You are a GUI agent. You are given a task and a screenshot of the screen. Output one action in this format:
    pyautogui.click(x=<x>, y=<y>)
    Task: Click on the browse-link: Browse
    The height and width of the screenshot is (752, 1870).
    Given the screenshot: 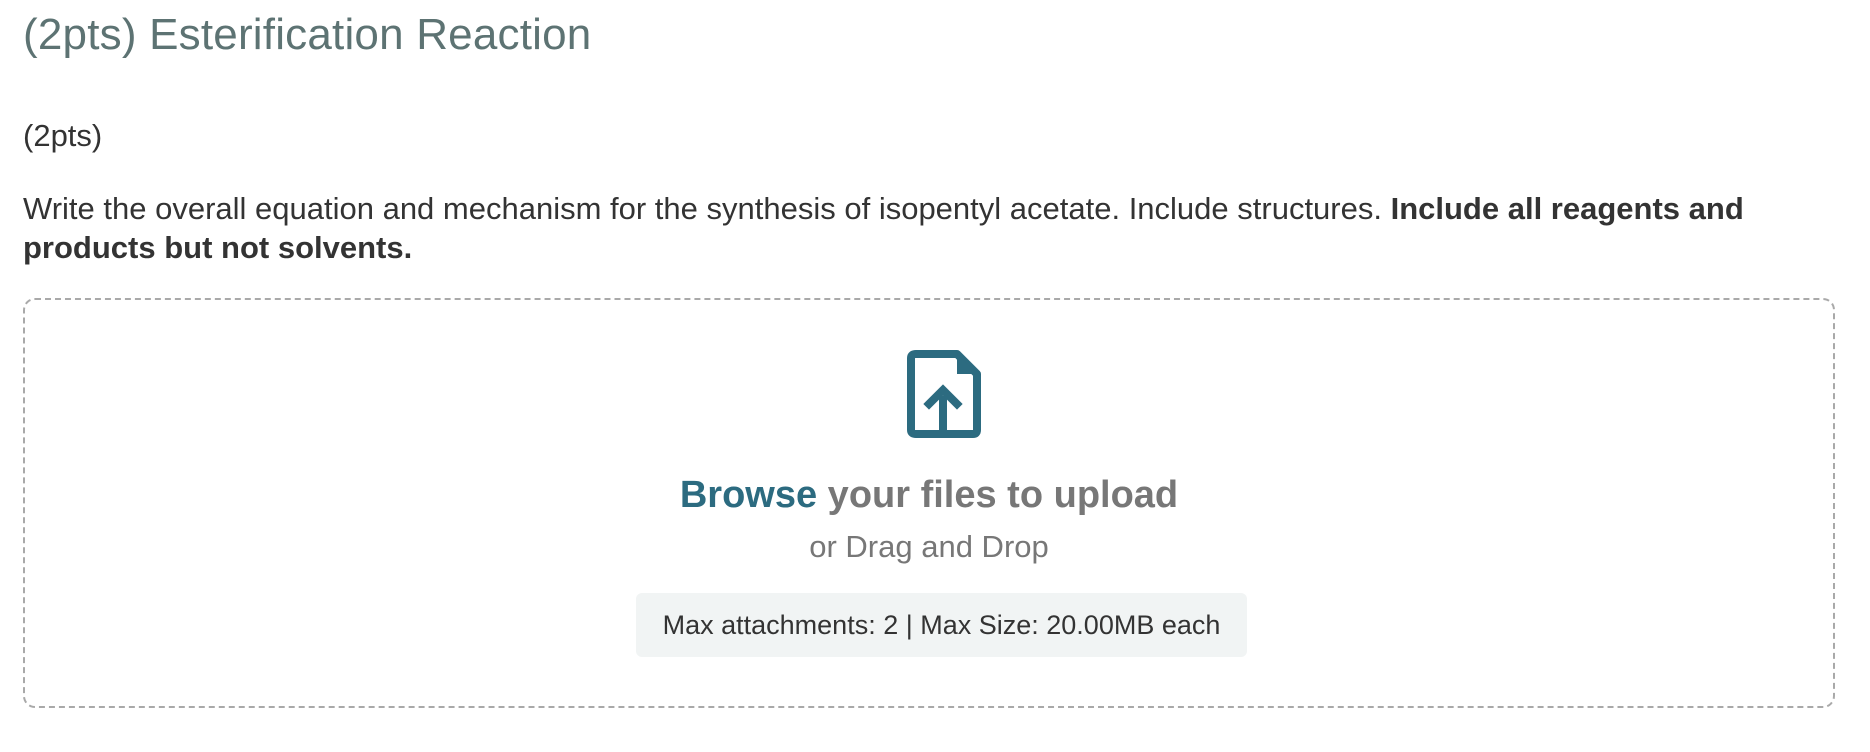 What is the action you would take?
    pyautogui.click(x=748, y=495)
    